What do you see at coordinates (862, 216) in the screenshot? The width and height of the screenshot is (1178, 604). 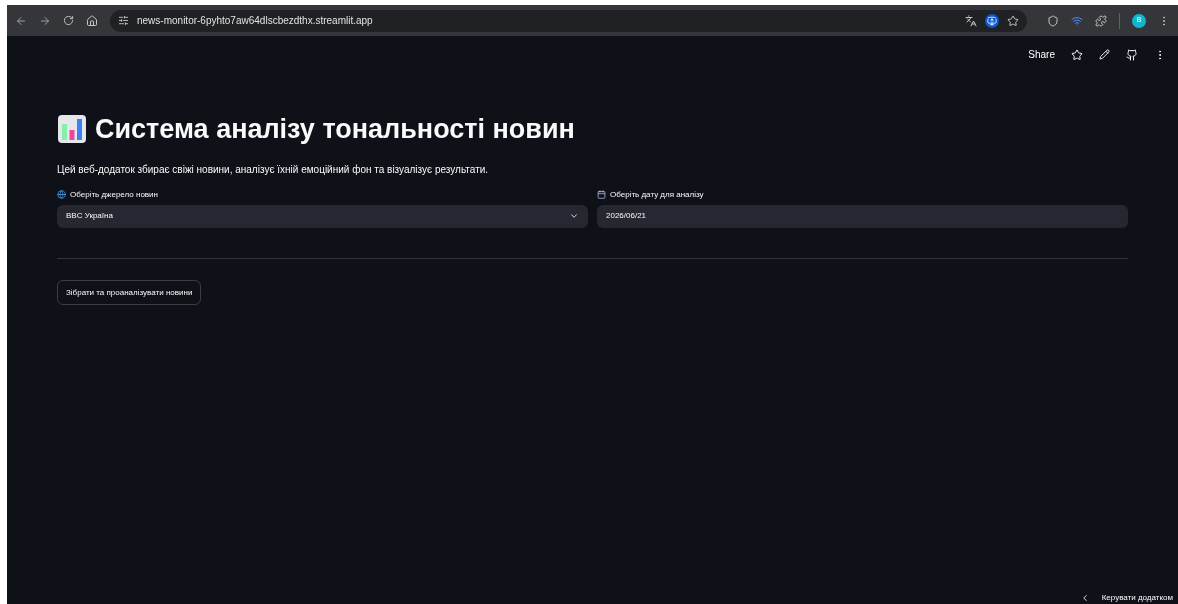 I see `date-field: 2026/06/21` at bounding box center [862, 216].